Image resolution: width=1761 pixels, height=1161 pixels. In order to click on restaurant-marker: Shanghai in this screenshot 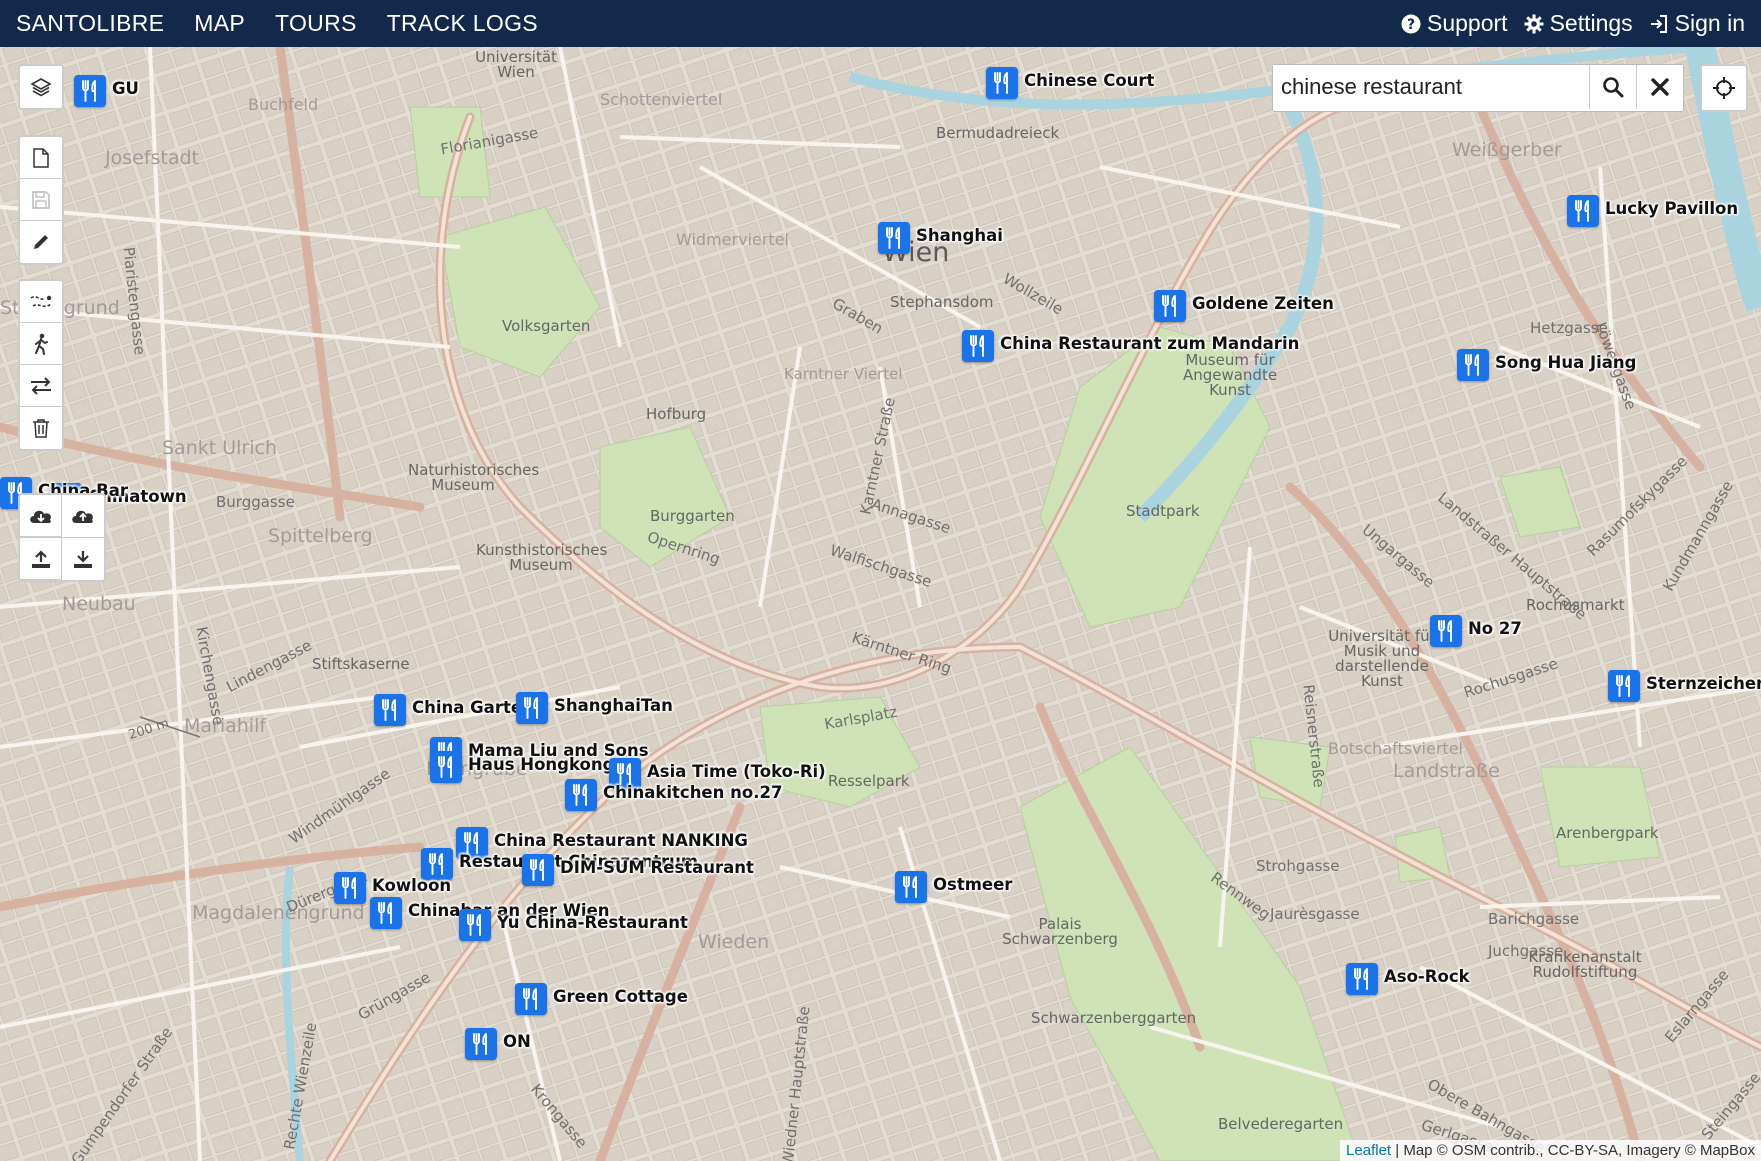, I will do `click(940, 239)`.